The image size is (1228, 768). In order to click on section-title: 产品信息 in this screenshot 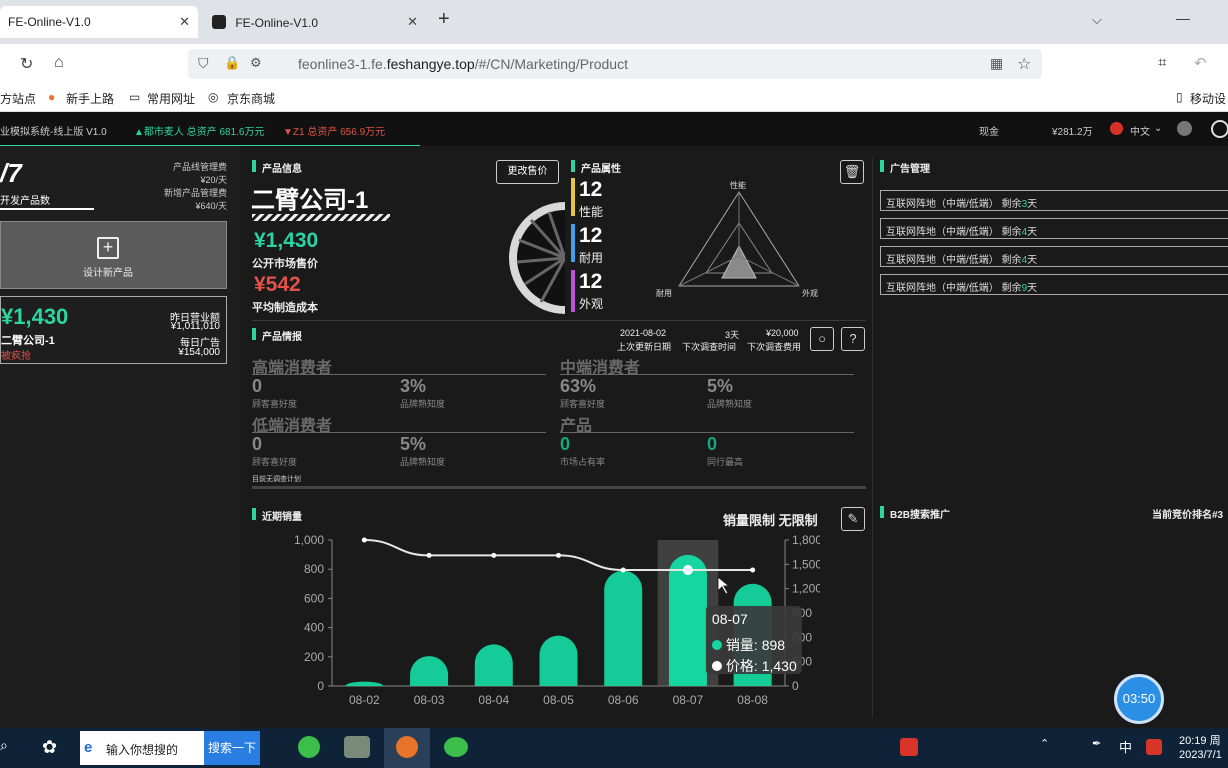, I will do `click(277, 167)`.